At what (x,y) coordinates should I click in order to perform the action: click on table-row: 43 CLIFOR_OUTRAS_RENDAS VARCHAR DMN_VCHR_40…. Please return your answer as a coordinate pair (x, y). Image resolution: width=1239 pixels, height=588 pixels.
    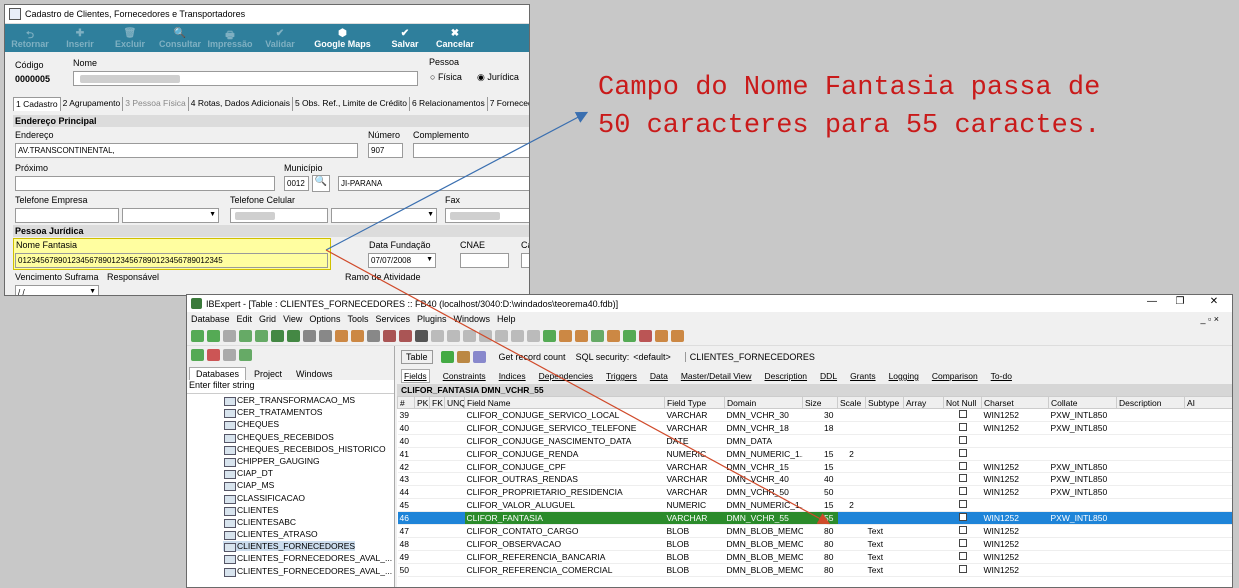
    Looking at the image, I should click on (814, 479).